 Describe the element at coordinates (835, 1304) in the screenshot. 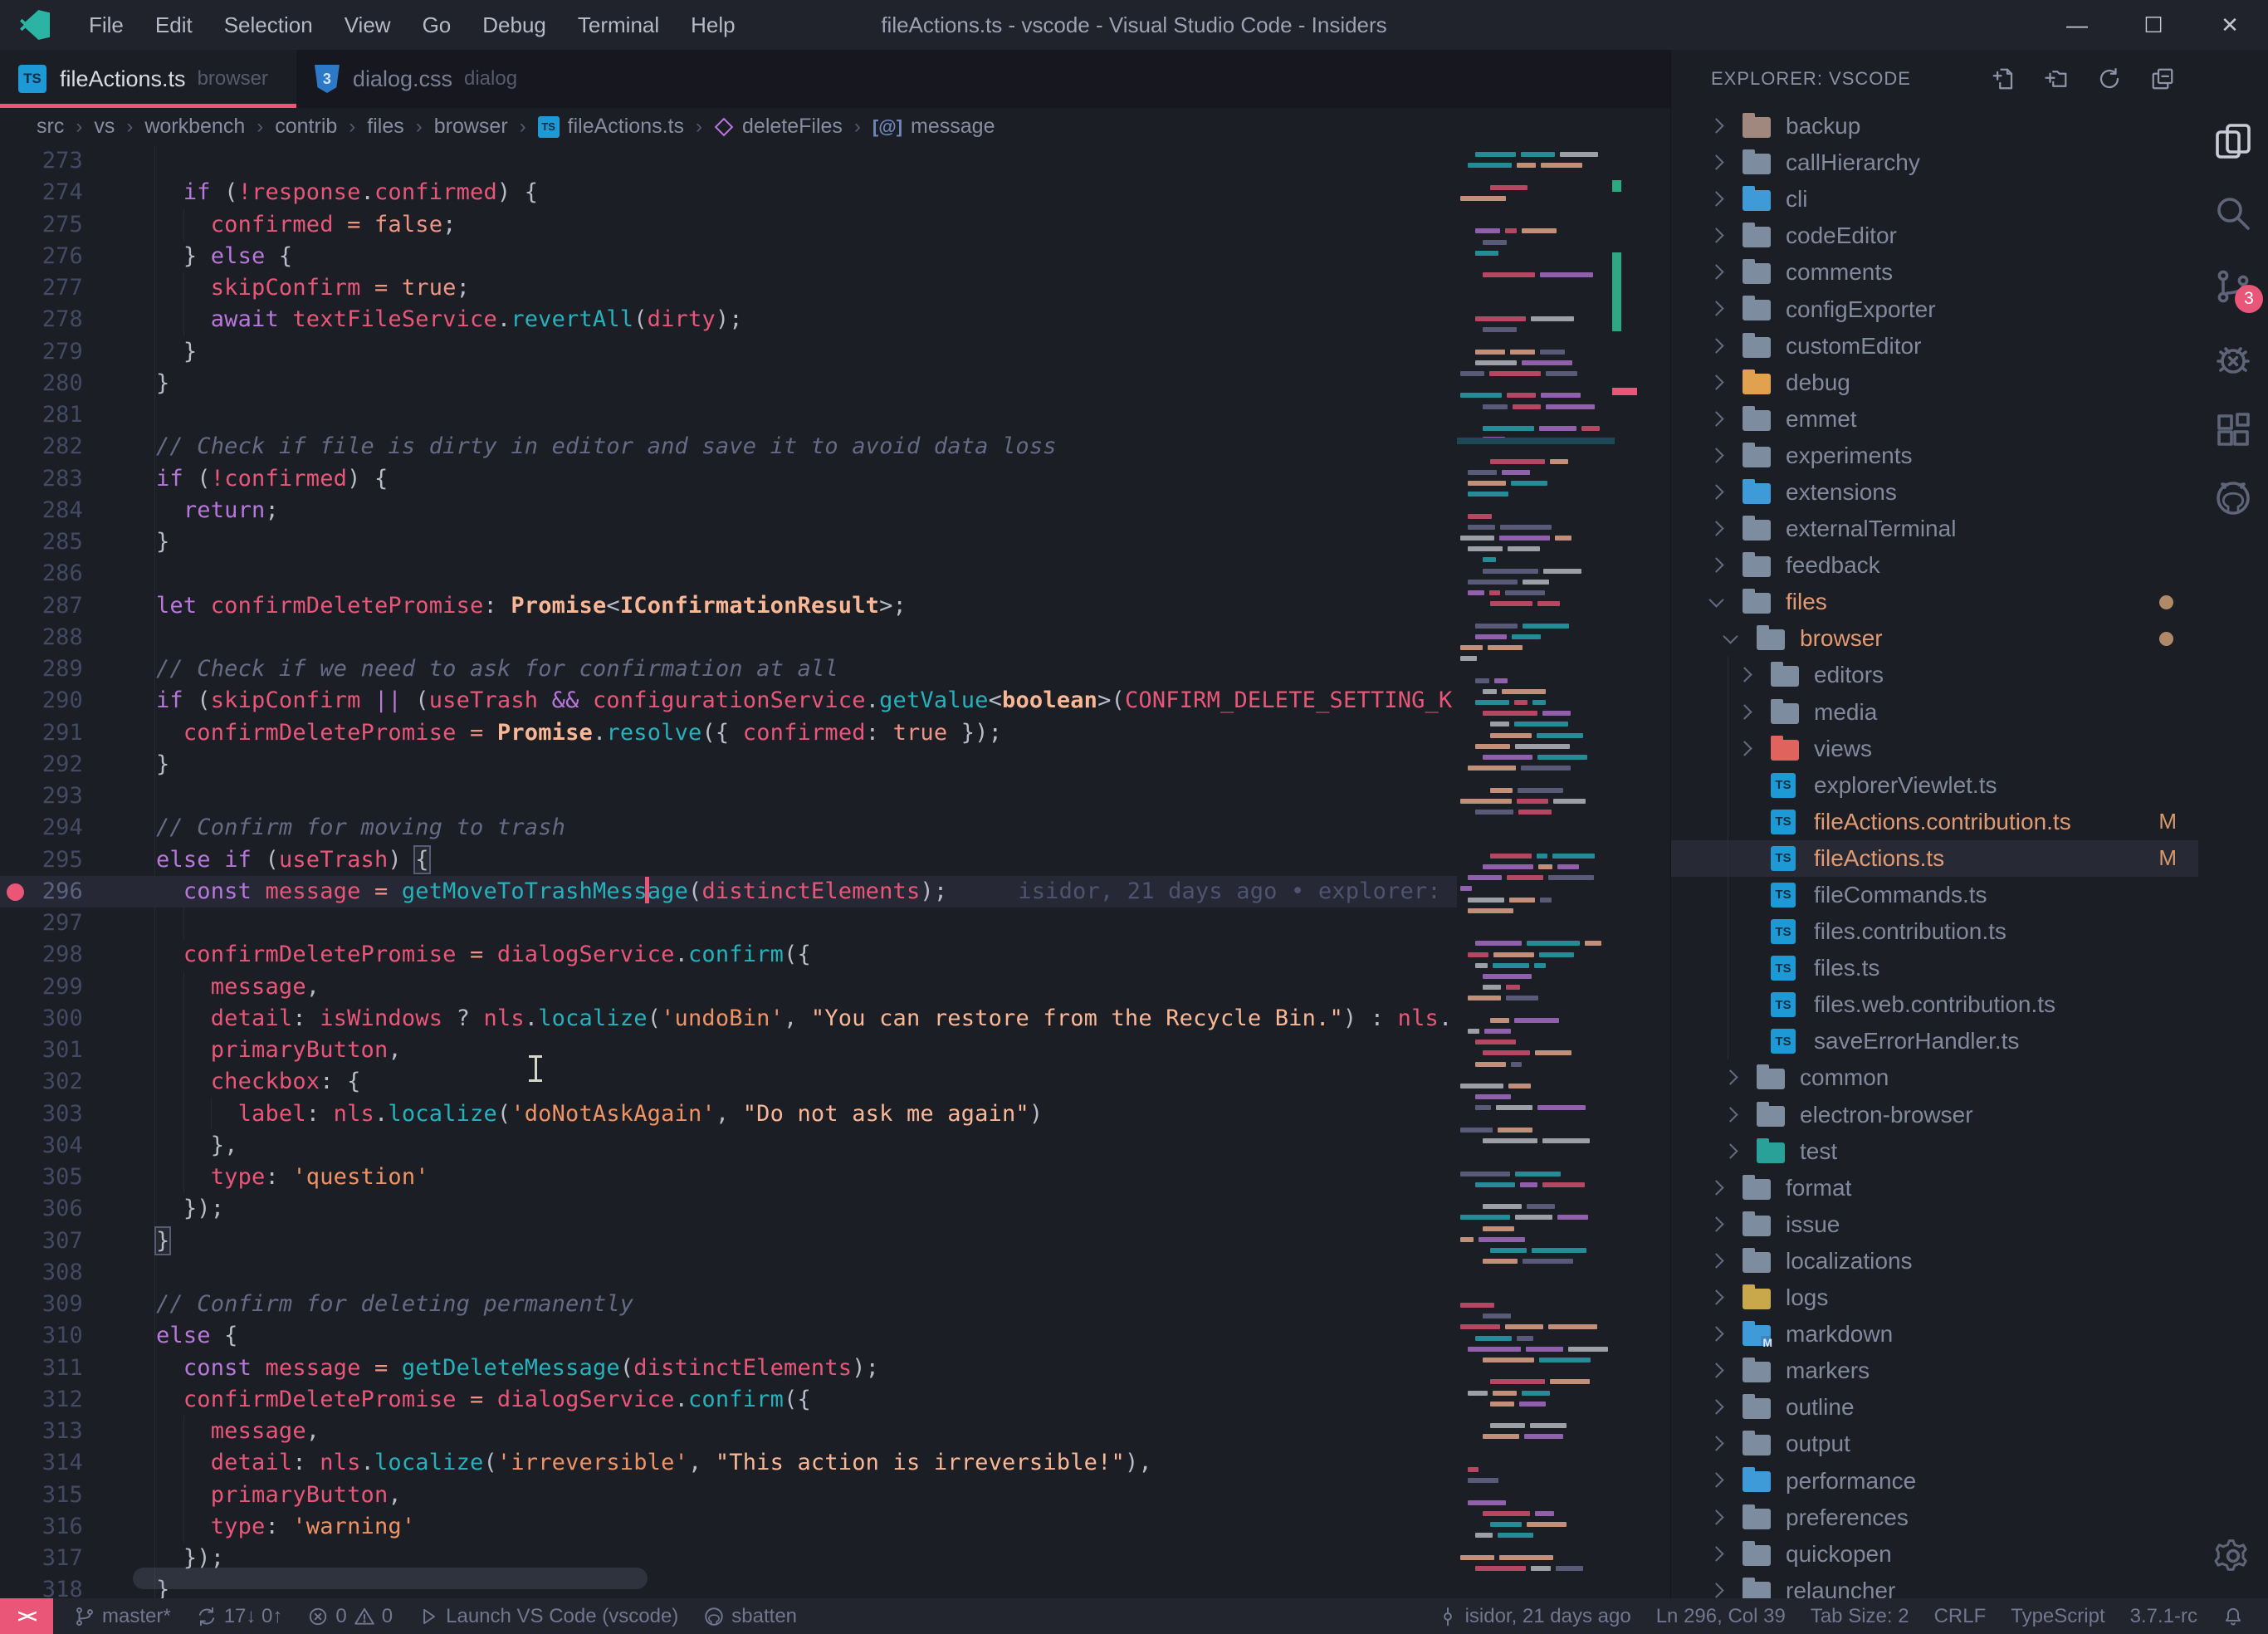

I see `code-line-309: 309 // Confirm for deleting permanently` at that location.